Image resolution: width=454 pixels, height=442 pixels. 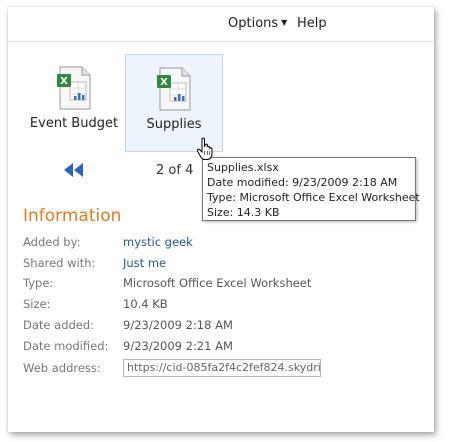 What do you see at coordinates (243, 167) in the screenshot?
I see `tooltip-filename: Supplies.xlsx` at bounding box center [243, 167].